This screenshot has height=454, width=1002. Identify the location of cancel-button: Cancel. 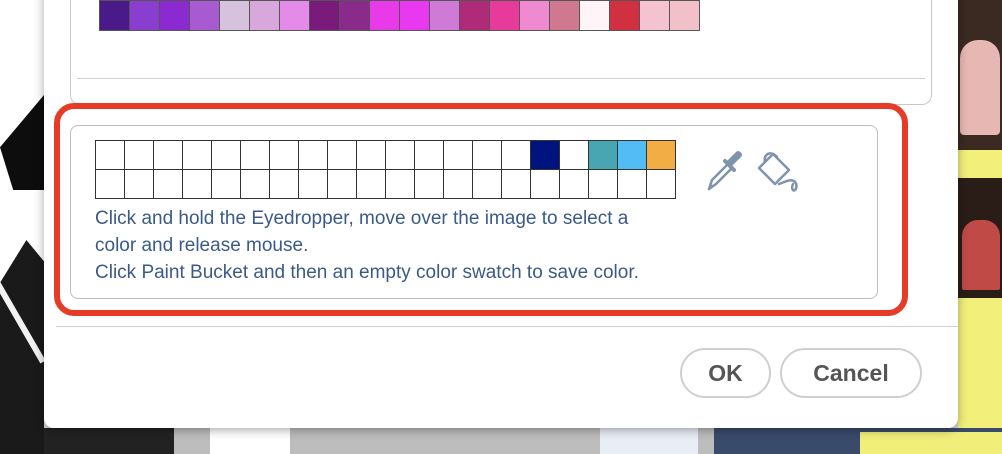
(851, 373).